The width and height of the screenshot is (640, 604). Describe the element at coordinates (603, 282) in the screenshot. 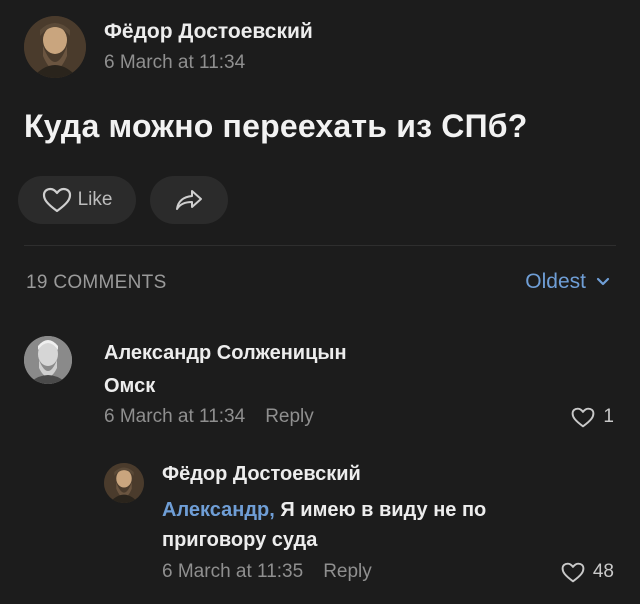

I see `chevron-down-icon` at that location.